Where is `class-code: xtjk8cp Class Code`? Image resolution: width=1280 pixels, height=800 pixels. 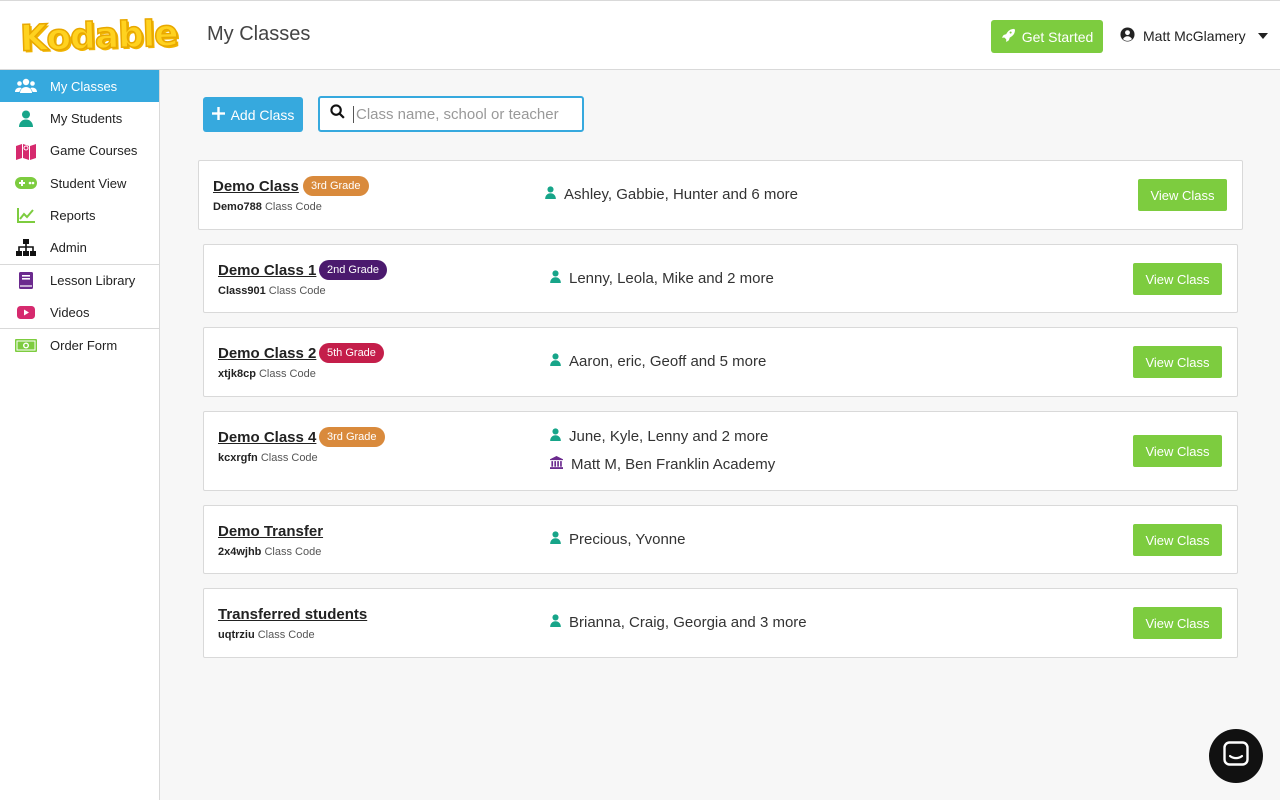
class-code: xtjk8cp Class Code is located at coordinates (267, 374).